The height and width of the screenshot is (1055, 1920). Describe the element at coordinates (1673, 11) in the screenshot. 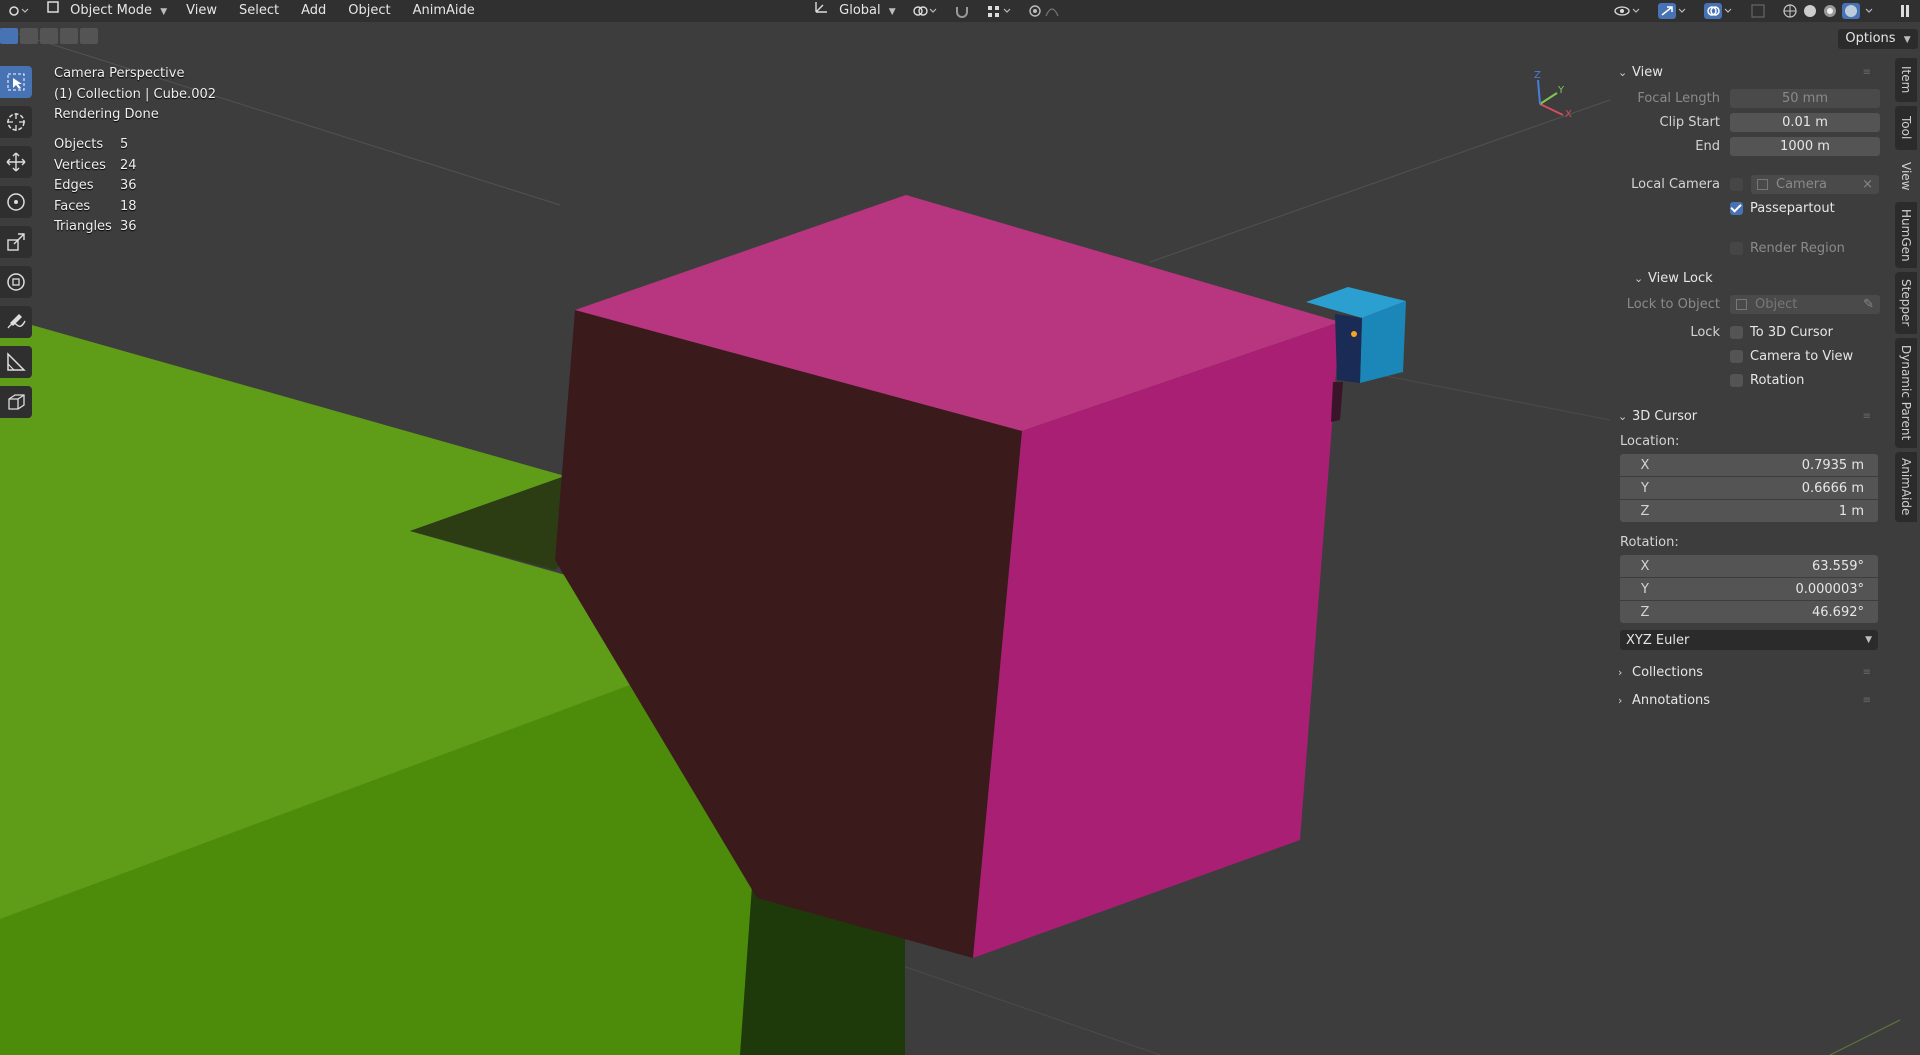

I see `gizmo-toggle-icon` at that location.